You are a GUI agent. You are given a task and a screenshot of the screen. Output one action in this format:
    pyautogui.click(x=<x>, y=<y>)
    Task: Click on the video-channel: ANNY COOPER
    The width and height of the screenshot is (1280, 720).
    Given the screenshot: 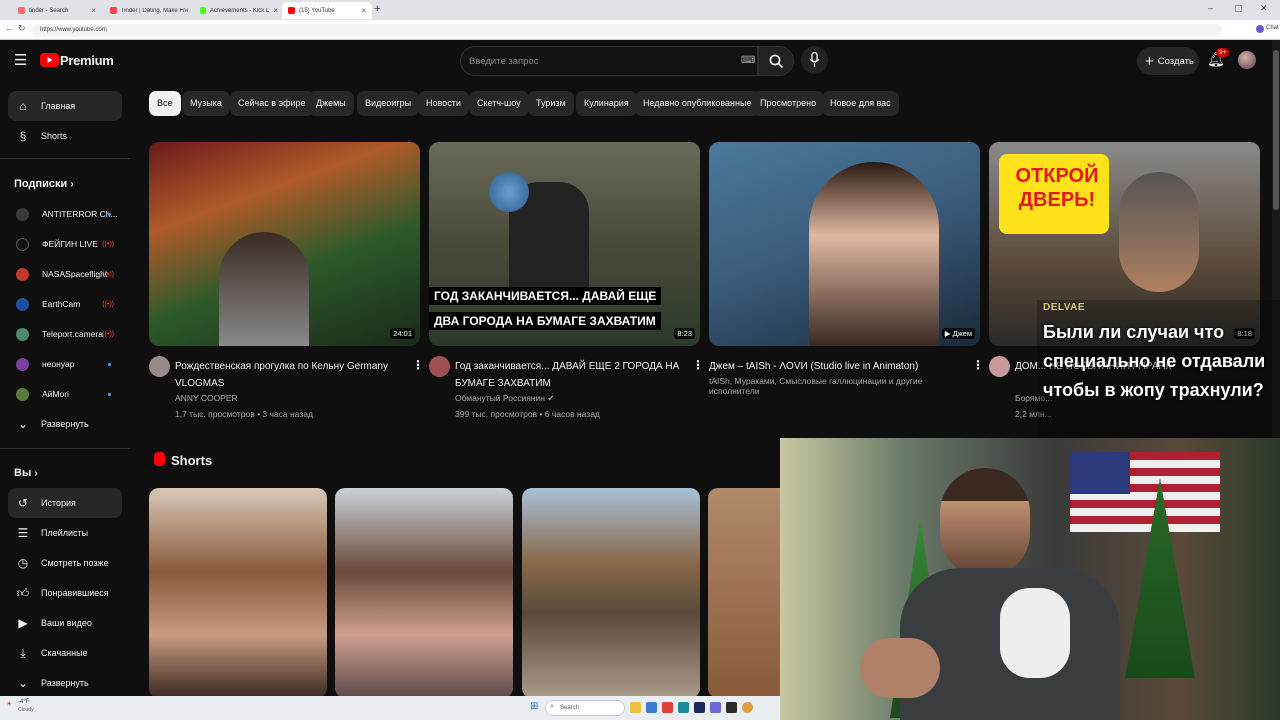 What is the action you would take?
    pyautogui.click(x=206, y=398)
    